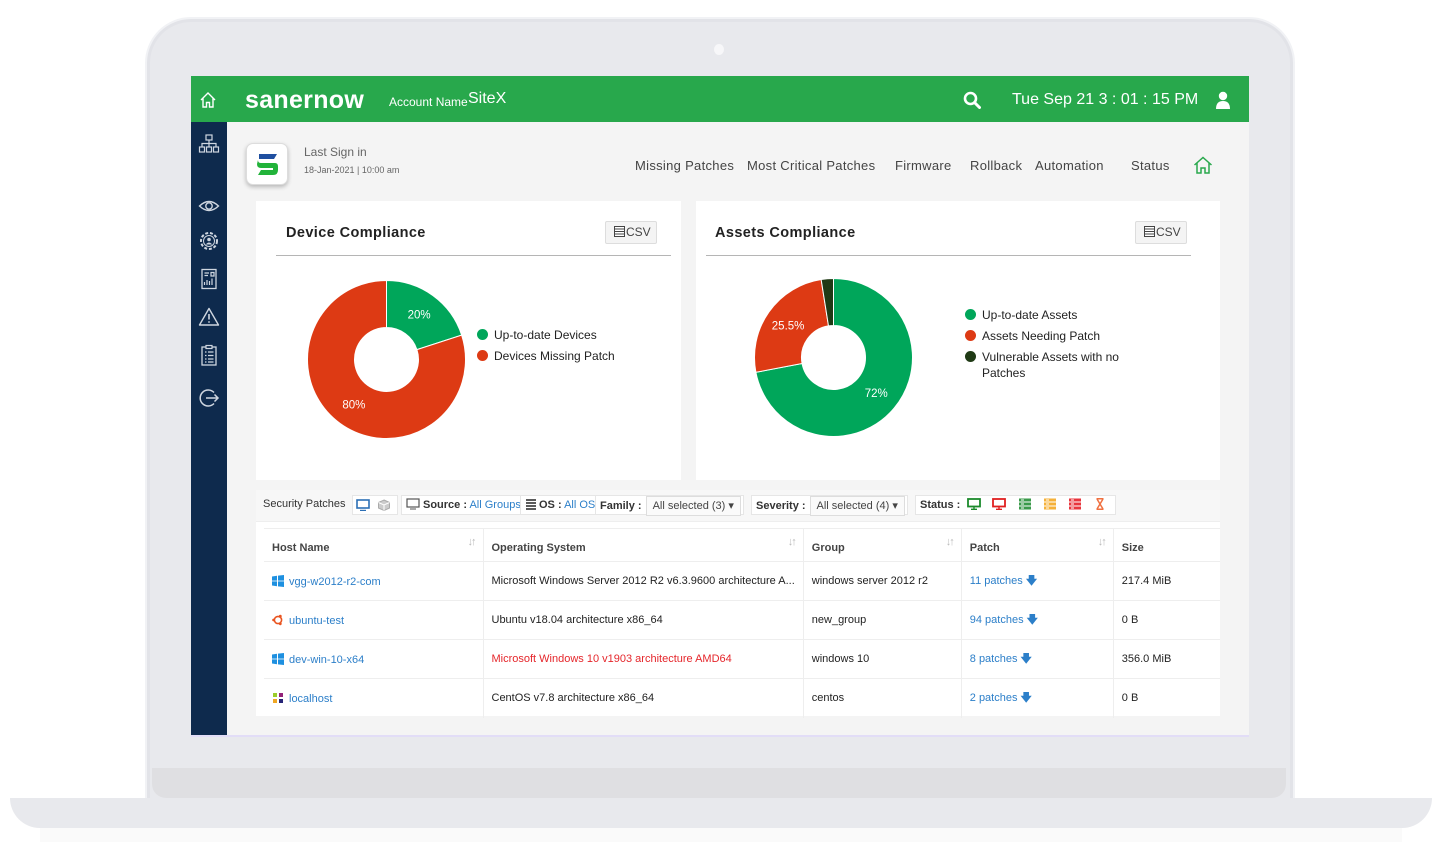  Describe the element at coordinates (363, 505) in the screenshot. I see `desktop-view-icon` at that location.